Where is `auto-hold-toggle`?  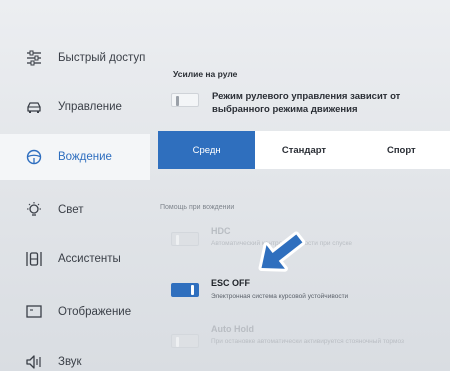
auto-hold-toggle is located at coordinates (185, 341).